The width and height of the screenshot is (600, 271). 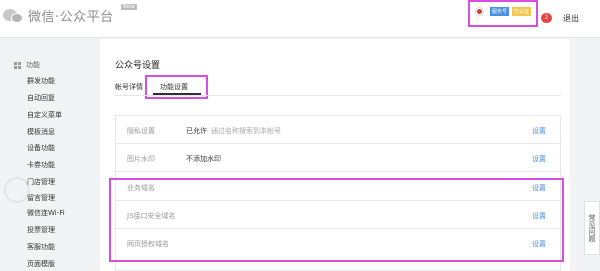 I want to click on avatar, so click(x=479, y=11).